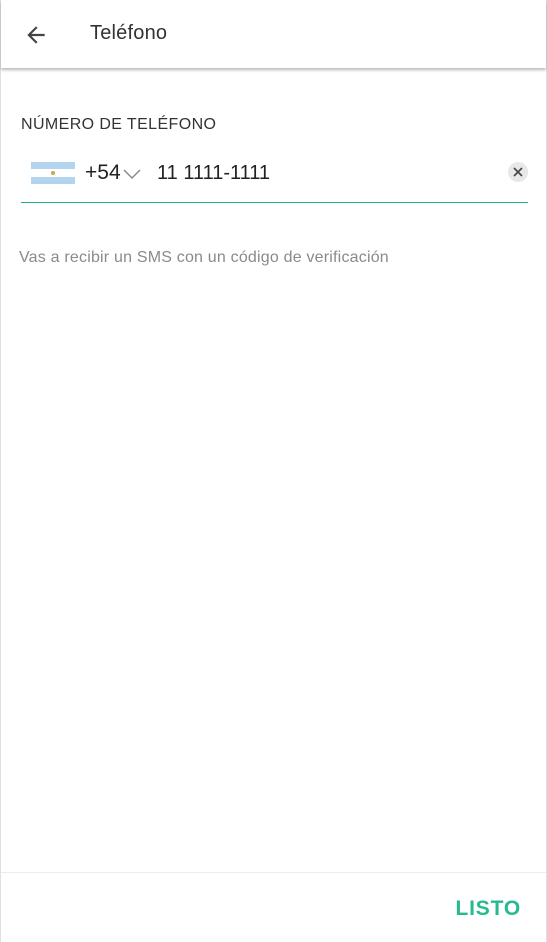  I want to click on phone-field: +54, so click(274, 176).